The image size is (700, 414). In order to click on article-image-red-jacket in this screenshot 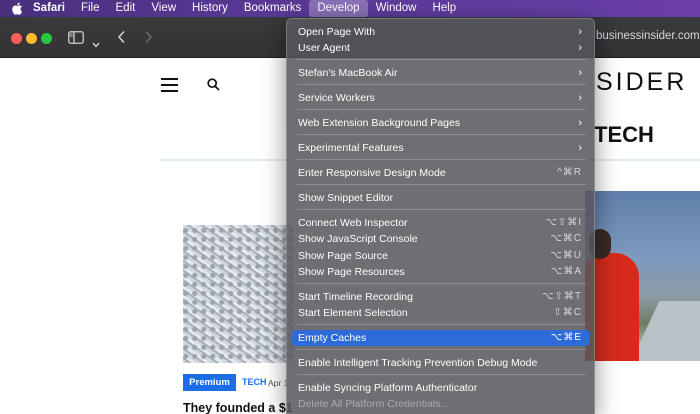, I will do `click(642, 276)`.